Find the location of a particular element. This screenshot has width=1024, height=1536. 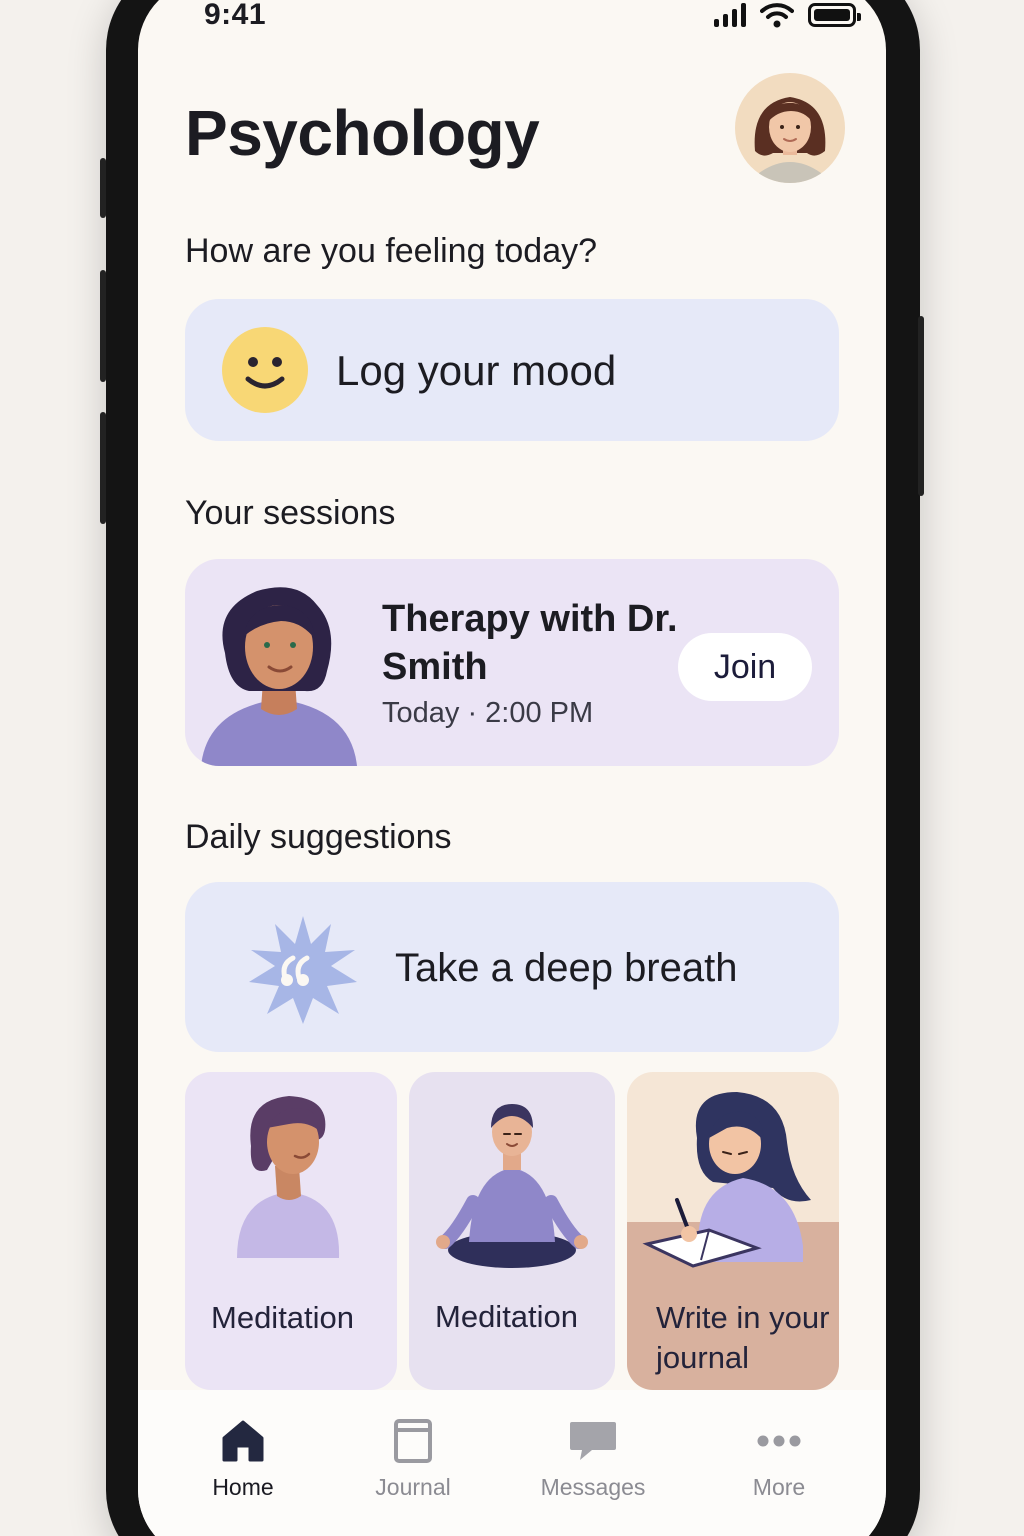

status-time: 9:41 is located at coordinates (235, 15).